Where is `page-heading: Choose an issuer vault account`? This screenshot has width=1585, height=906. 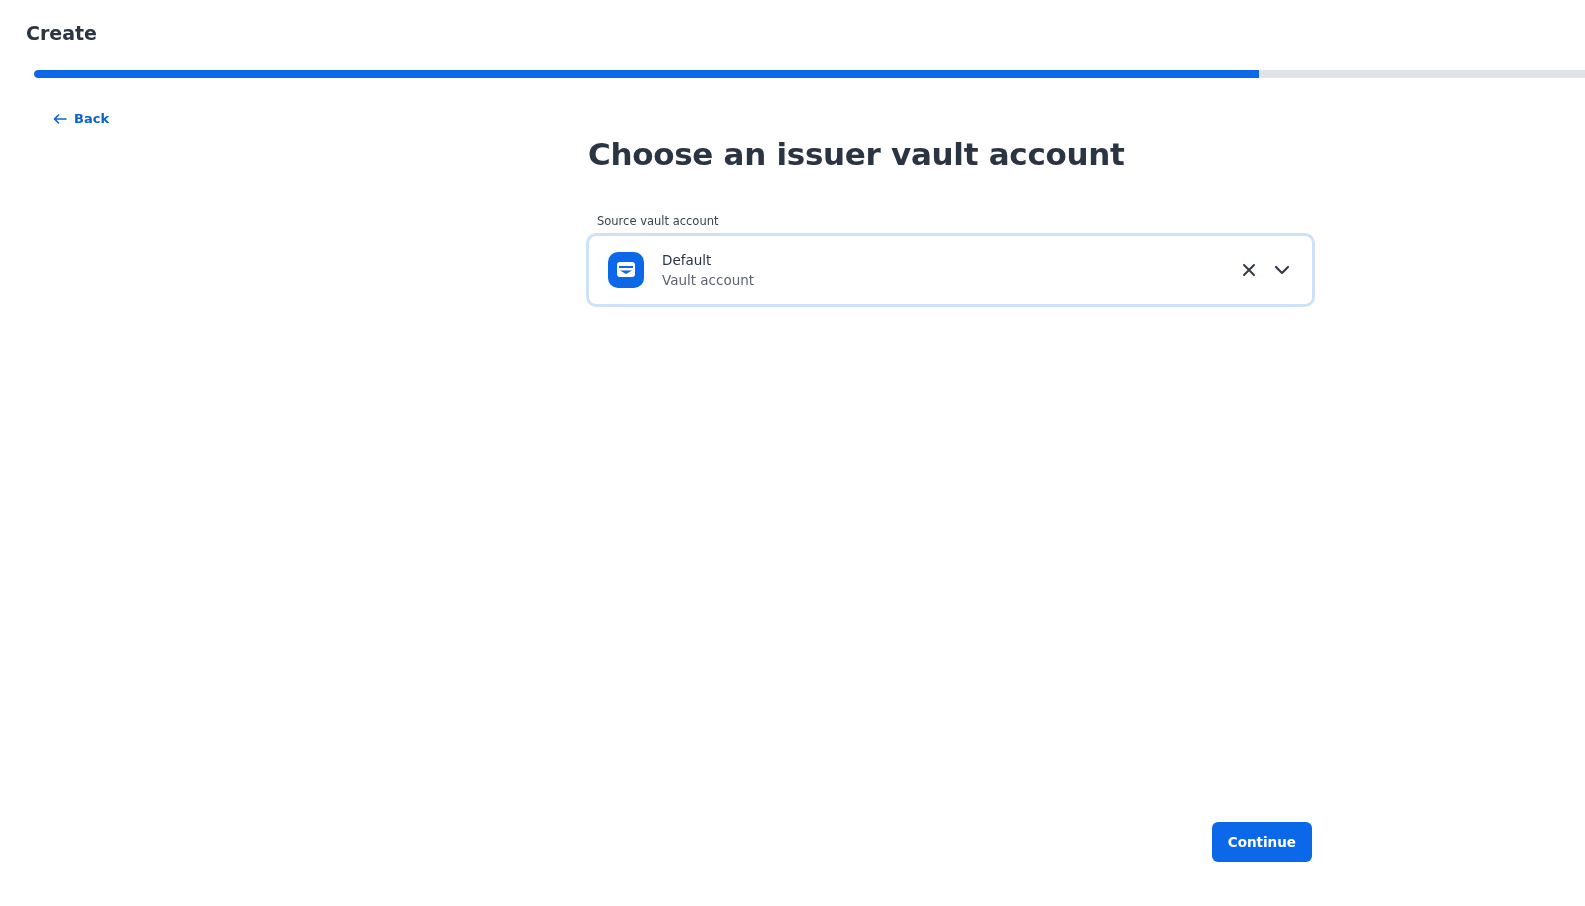 page-heading: Choose an issuer vault account is located at coordinates (857, 154).